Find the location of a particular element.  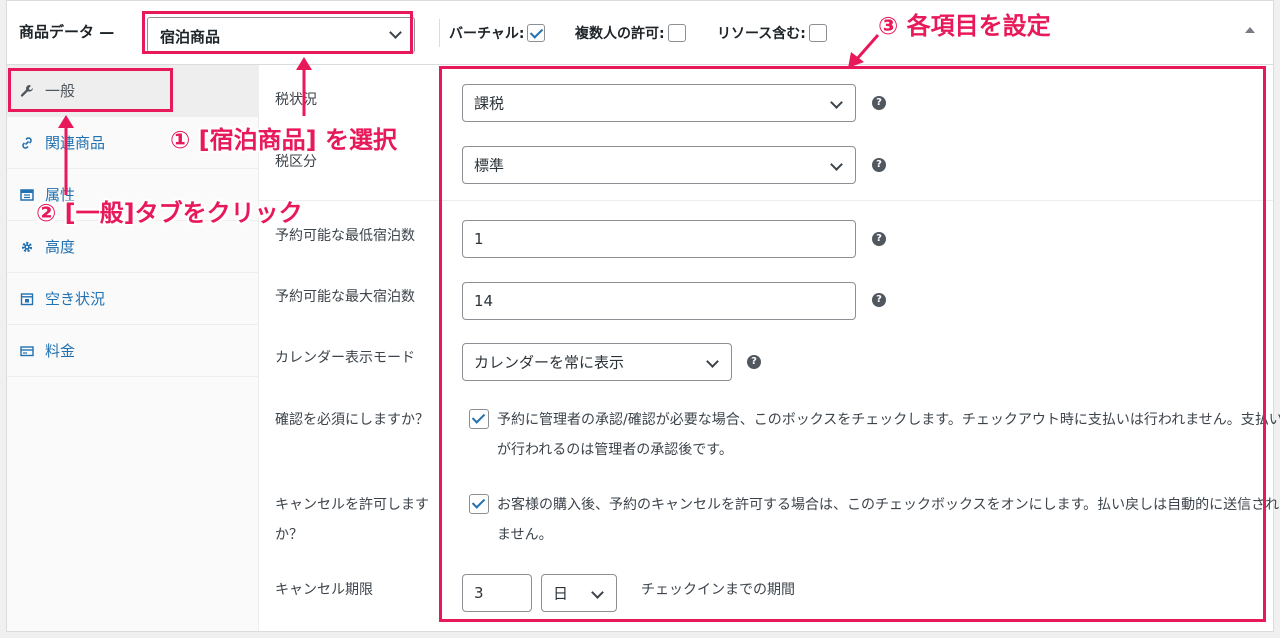

requires-confirmation-label: 確認を必須にしますか？ is located at coordinates (352, 420).